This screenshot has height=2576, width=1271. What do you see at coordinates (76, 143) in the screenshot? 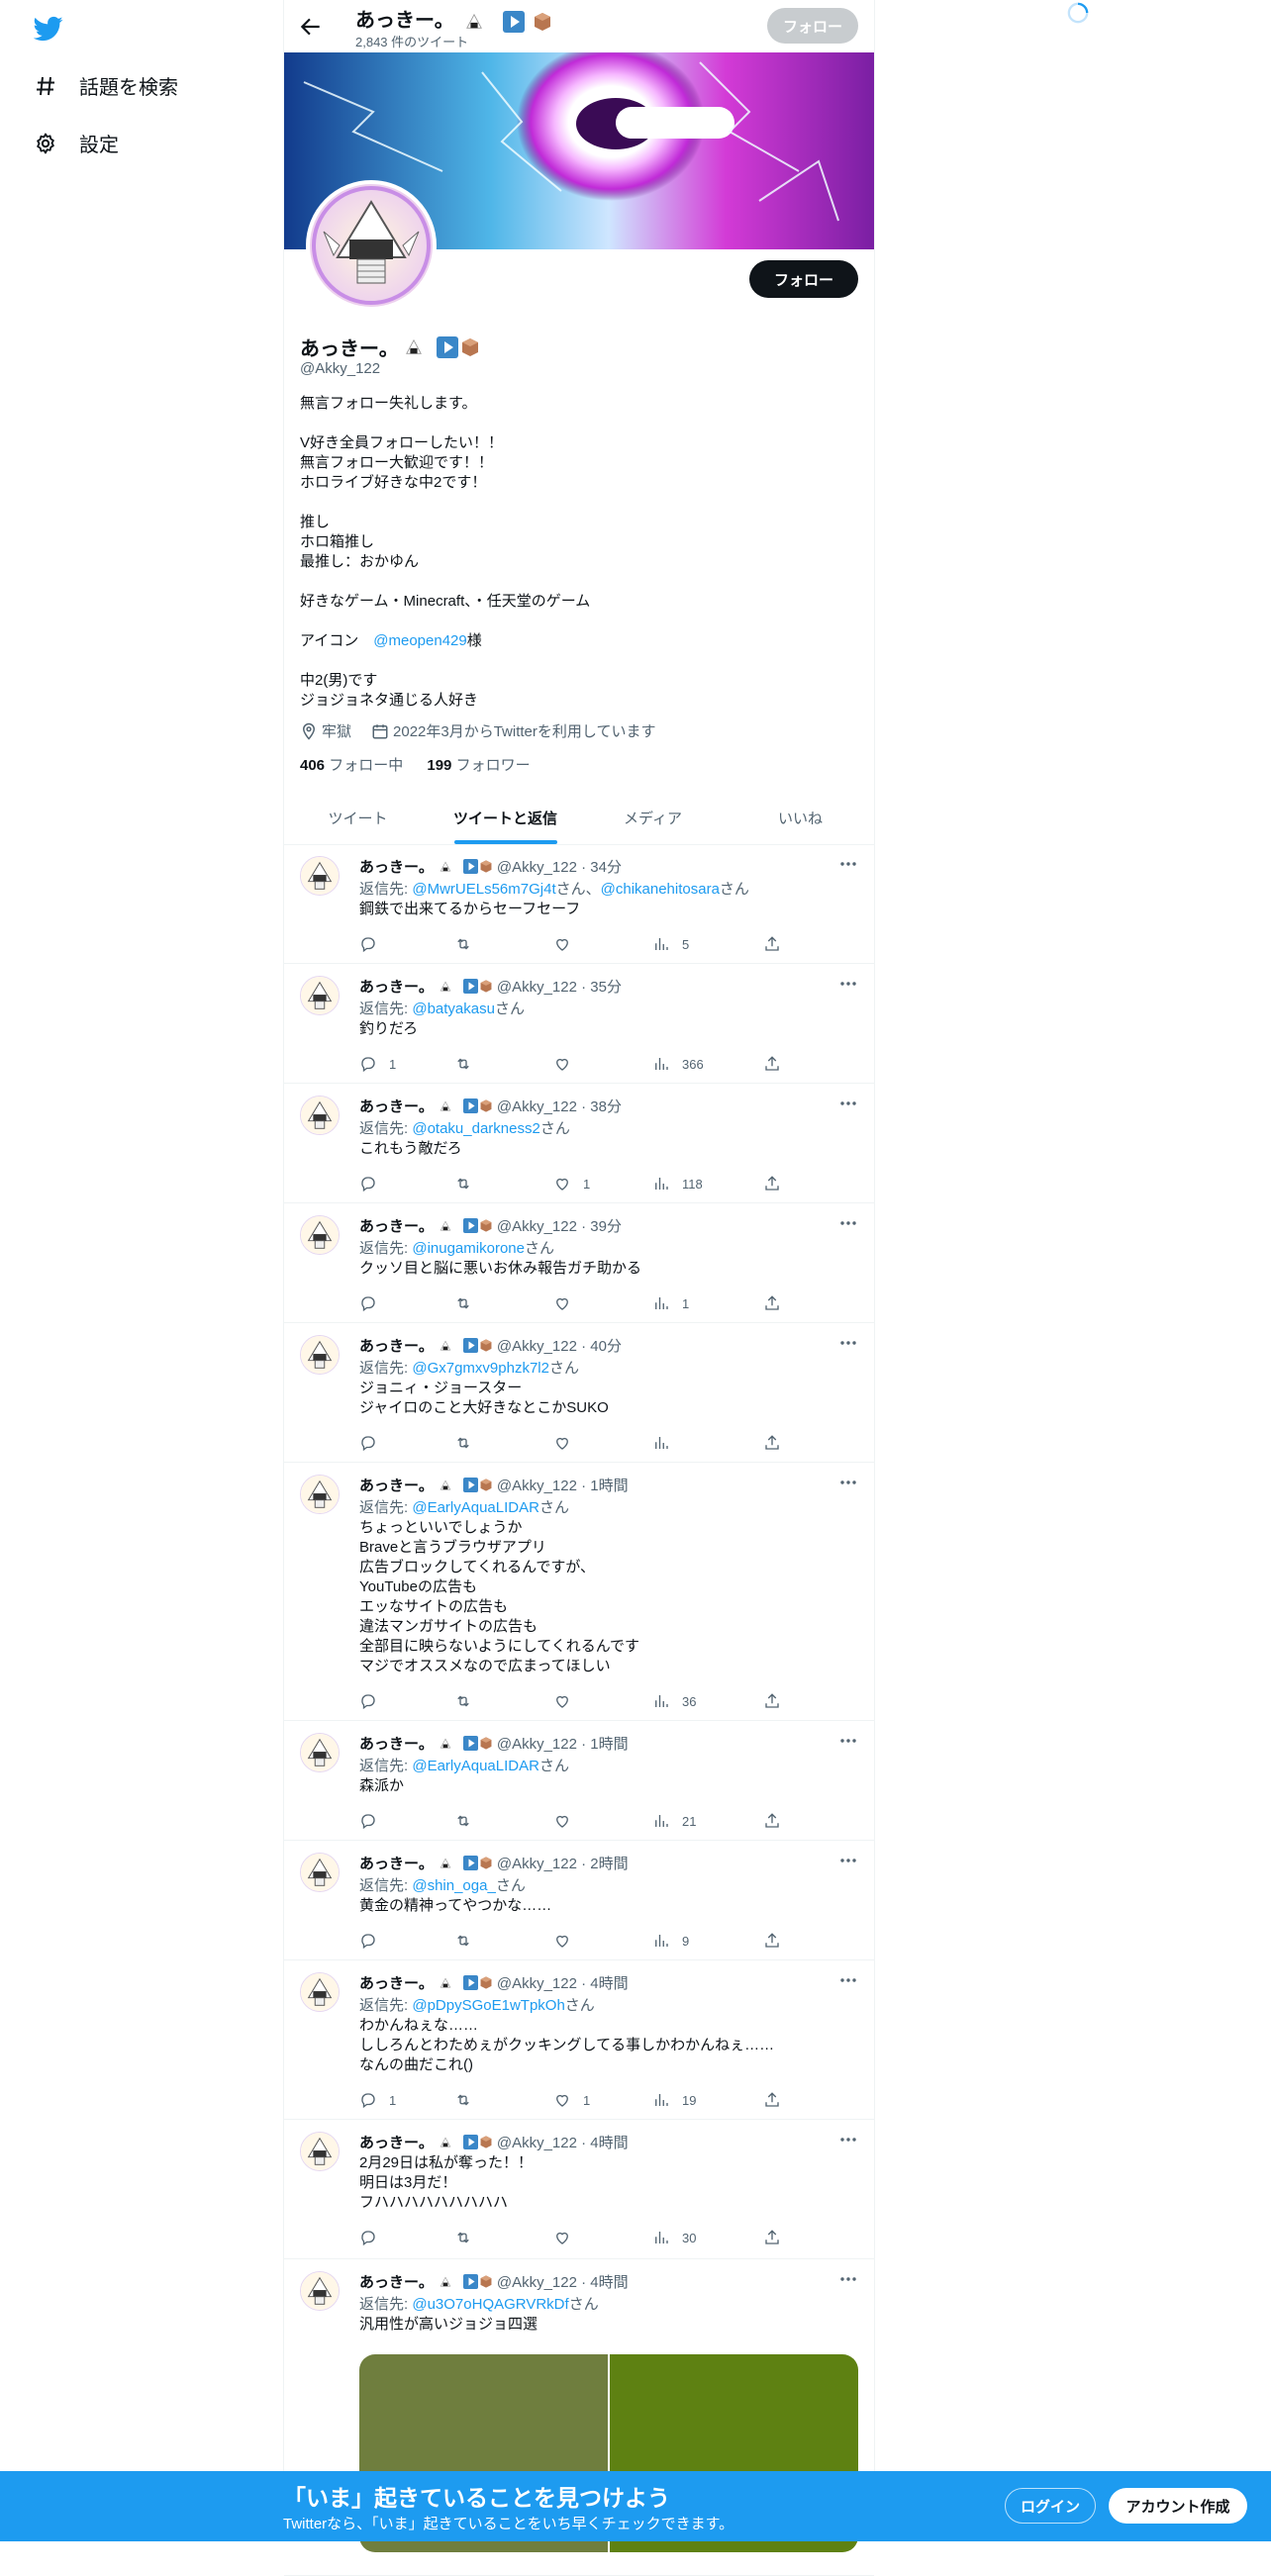
I see `sidebar-item-settings: 設定` at bounding box center [76, 143].